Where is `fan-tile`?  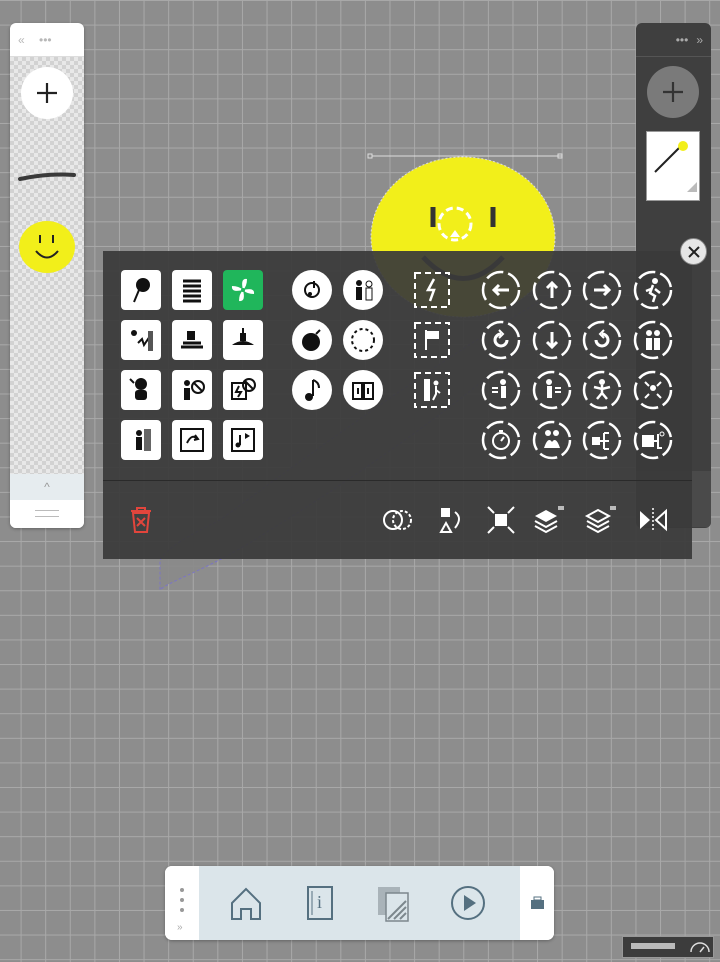 fan-tile is located at coordinates (243, 290).